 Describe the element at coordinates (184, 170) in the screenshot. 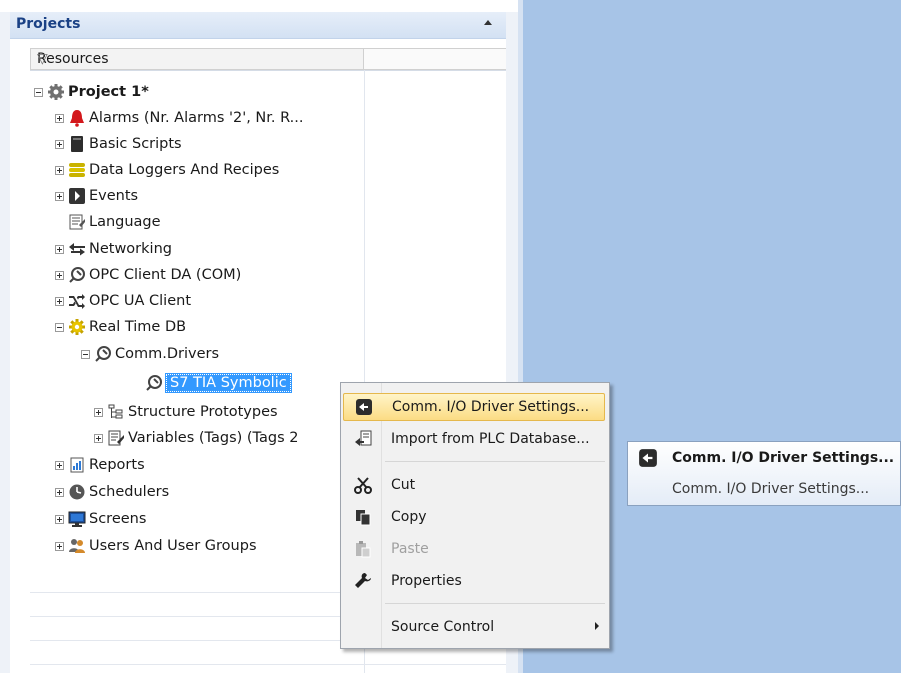

I see `tree-item-label: Data Loggers And Recipes` at that location.